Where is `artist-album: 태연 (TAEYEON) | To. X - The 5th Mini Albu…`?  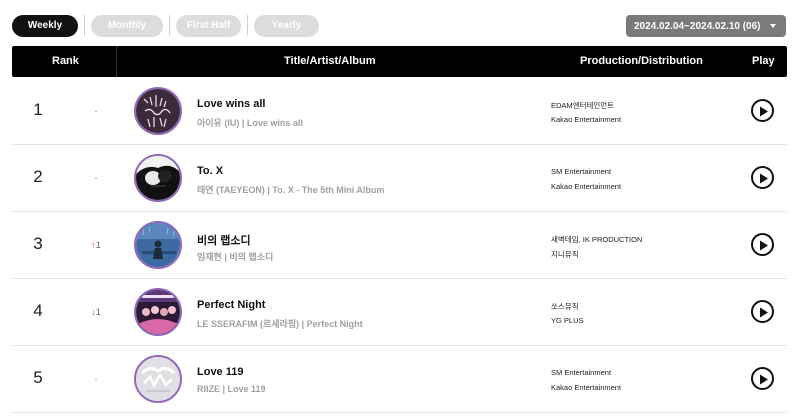
artist-album: 태연 (TAEYEON) | To. X - The 5th Mini Albu… is located at coordinates (290, 189).